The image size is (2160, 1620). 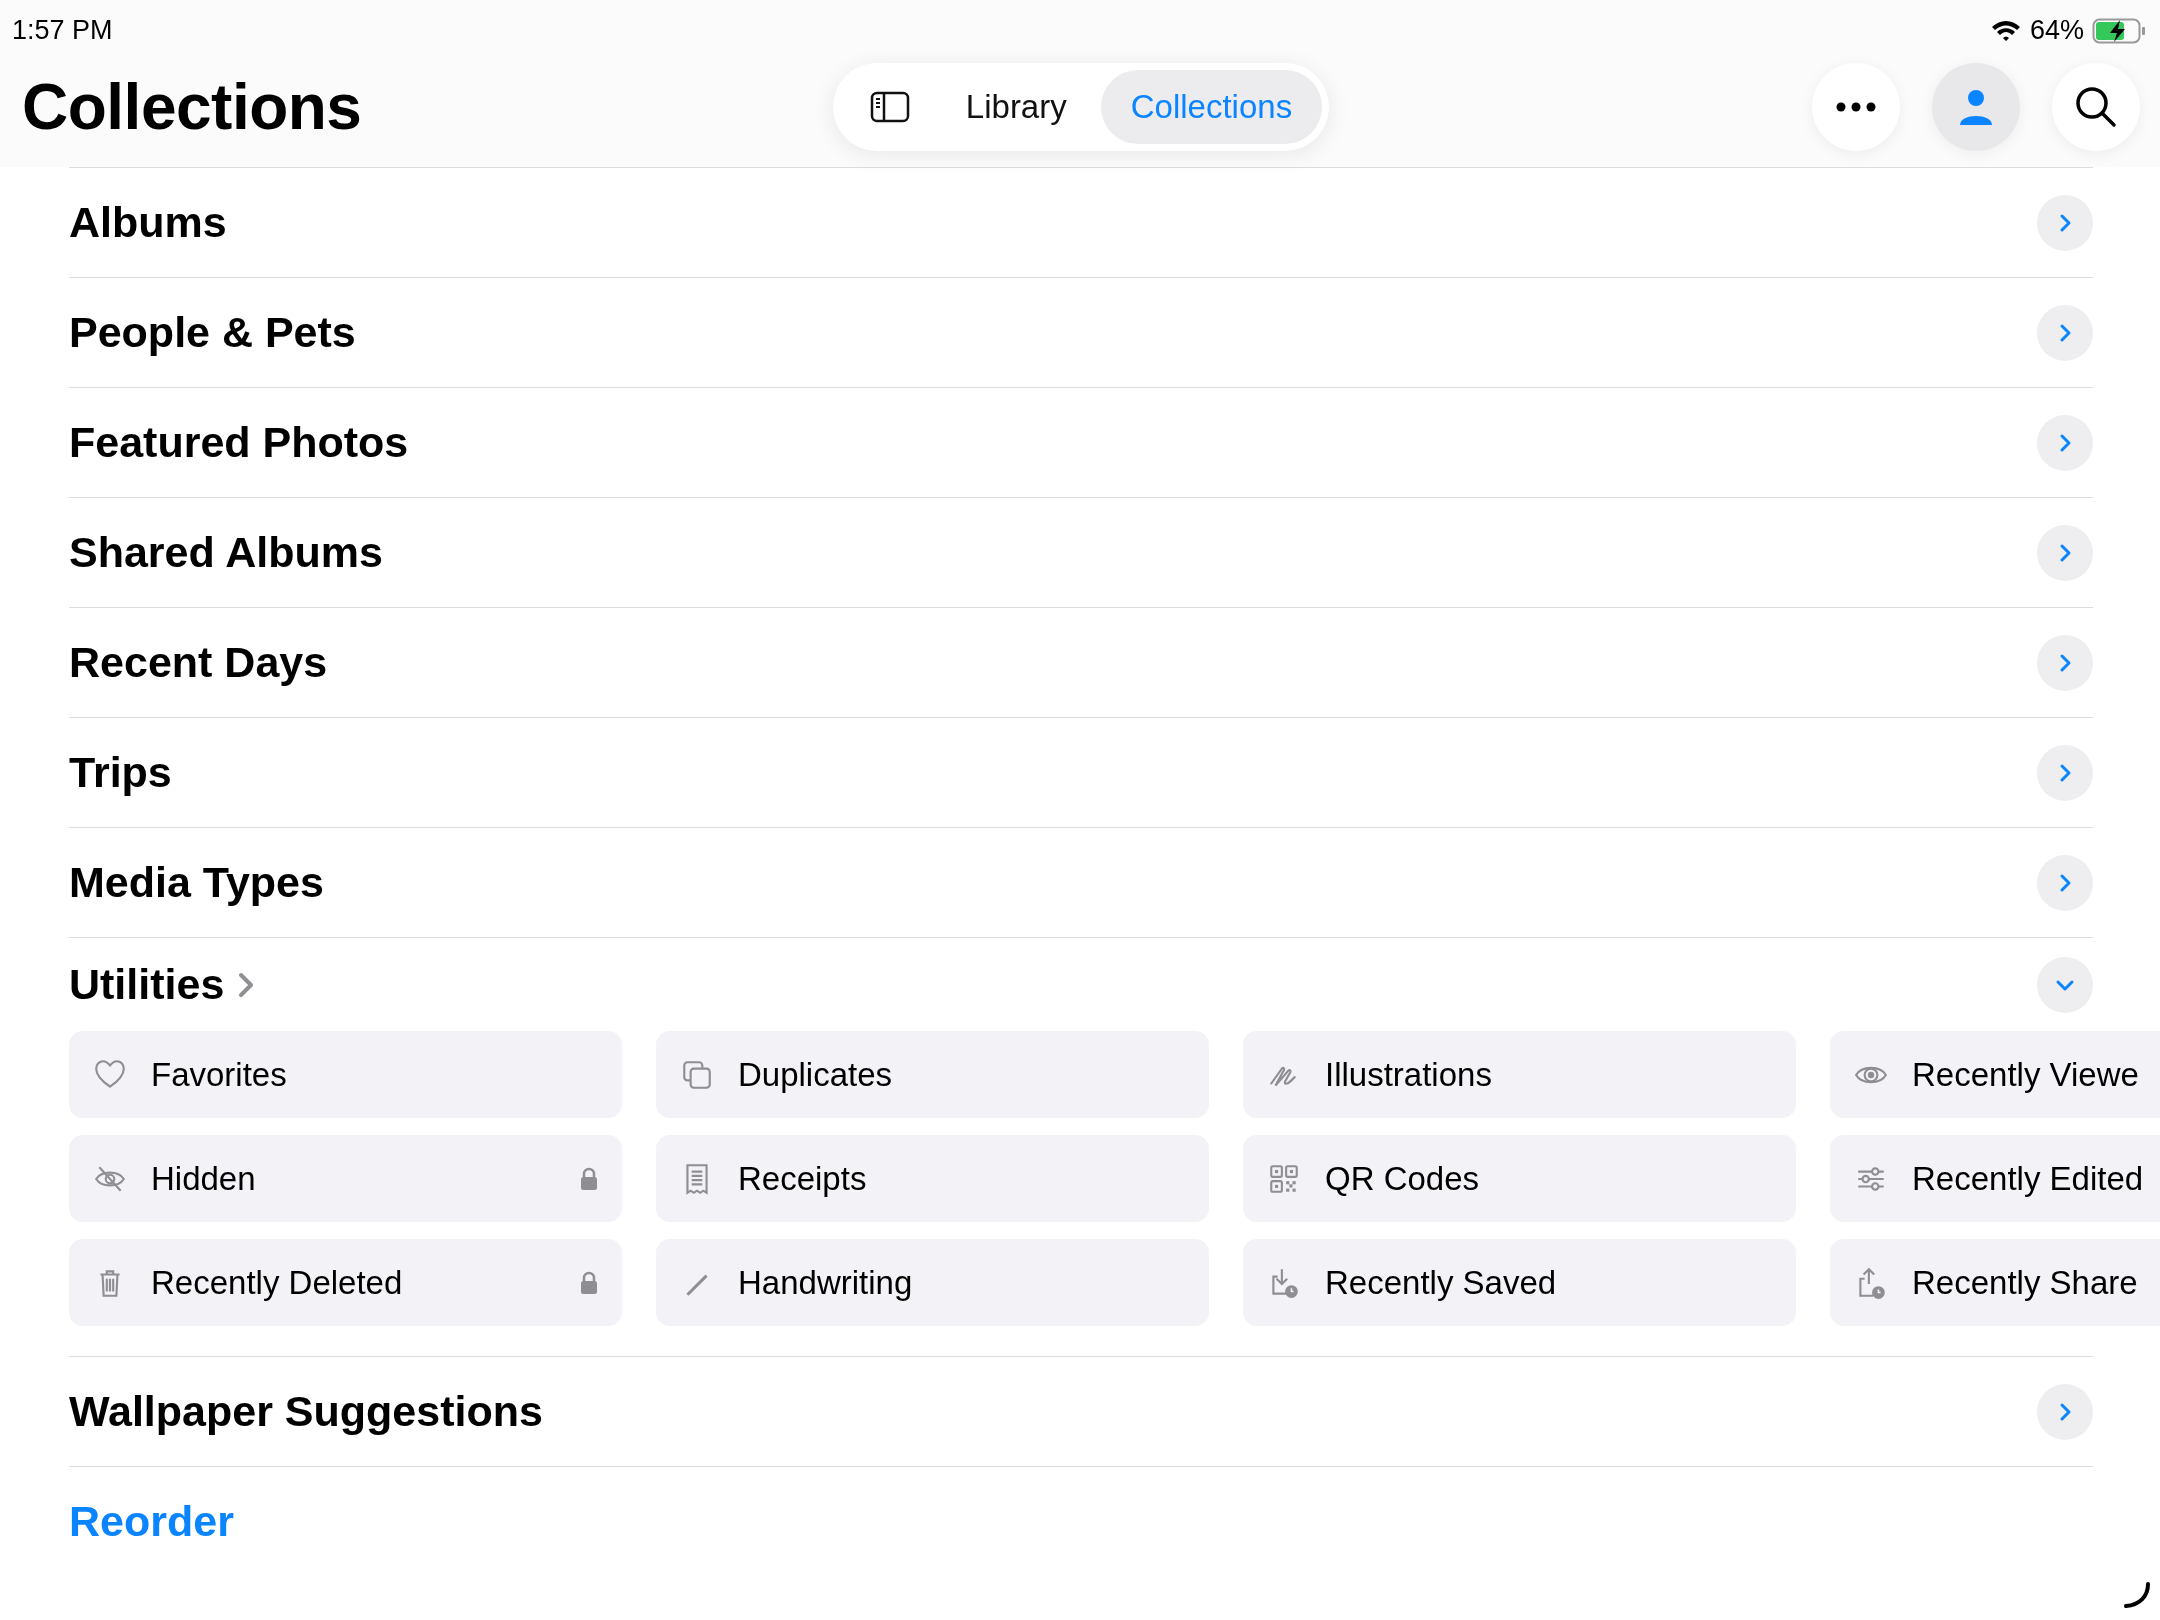 What do you see at coordinates (2096, 106) in the screenshot?
I see `search-icon` at bounding box center [2096, 106].